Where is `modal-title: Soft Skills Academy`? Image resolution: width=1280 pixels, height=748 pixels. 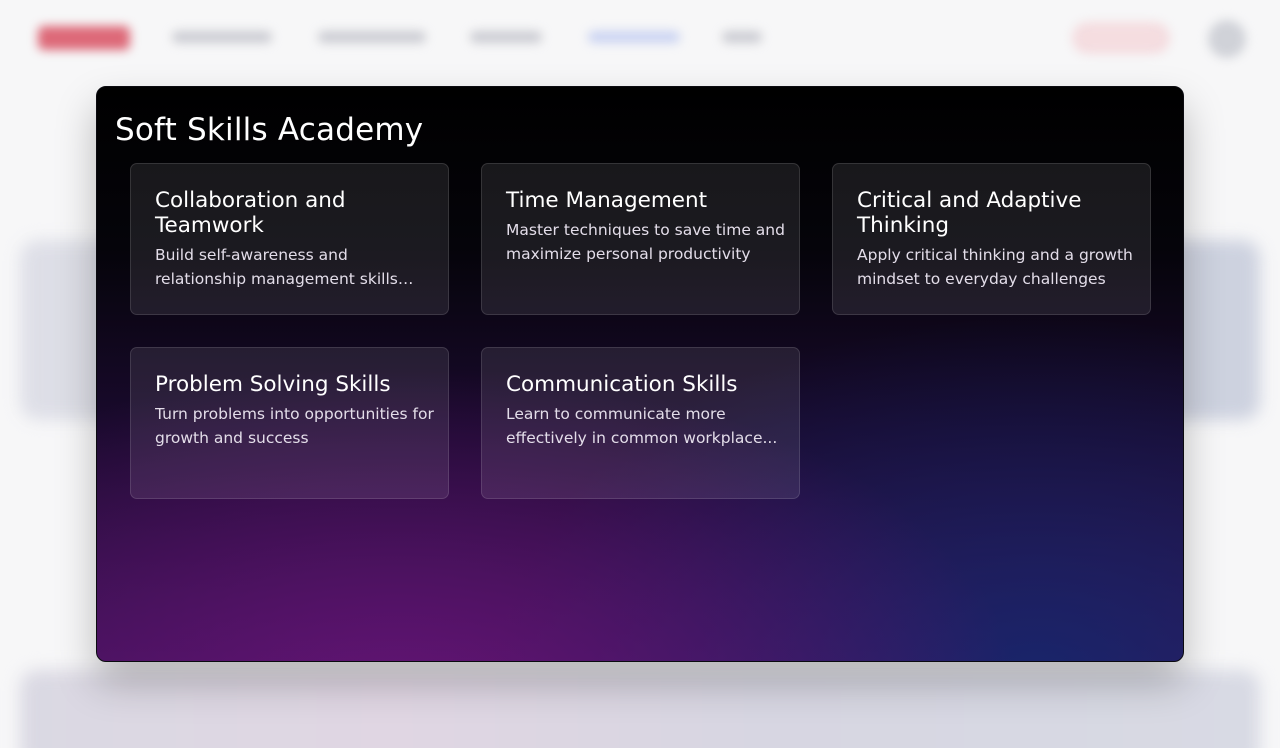
modal-title: Soft Skills Academy is located at coordinates (269, 130).